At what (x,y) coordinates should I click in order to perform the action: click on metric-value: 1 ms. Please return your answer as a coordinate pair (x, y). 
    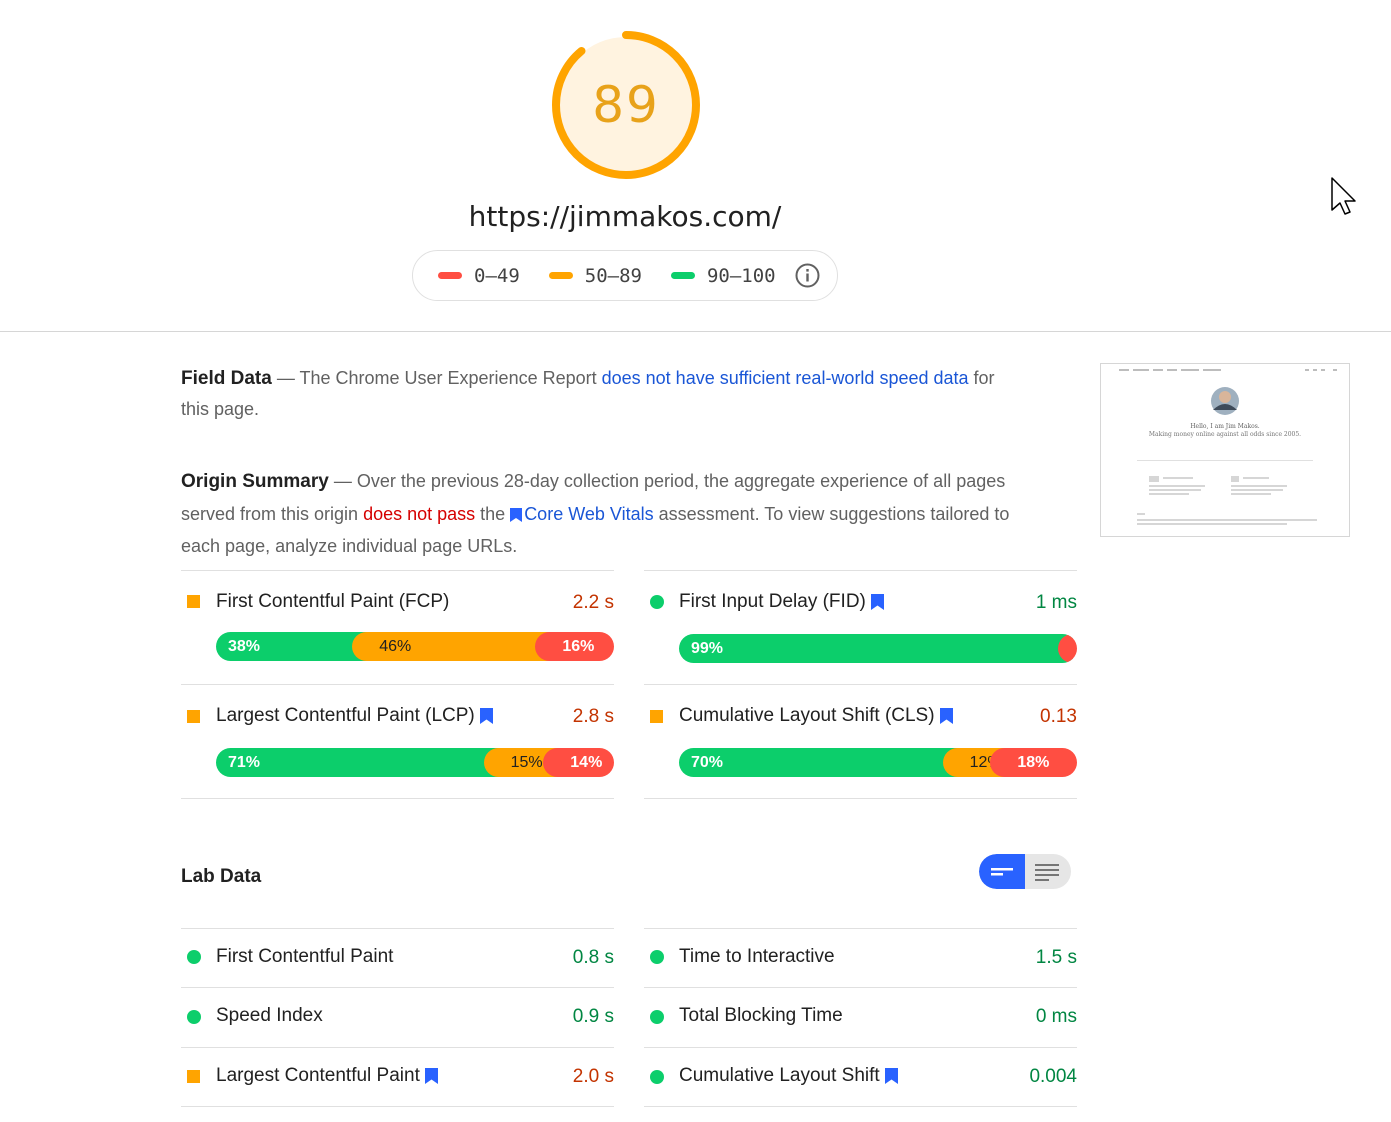
    Looking at the image, I should click on (1056, 602).